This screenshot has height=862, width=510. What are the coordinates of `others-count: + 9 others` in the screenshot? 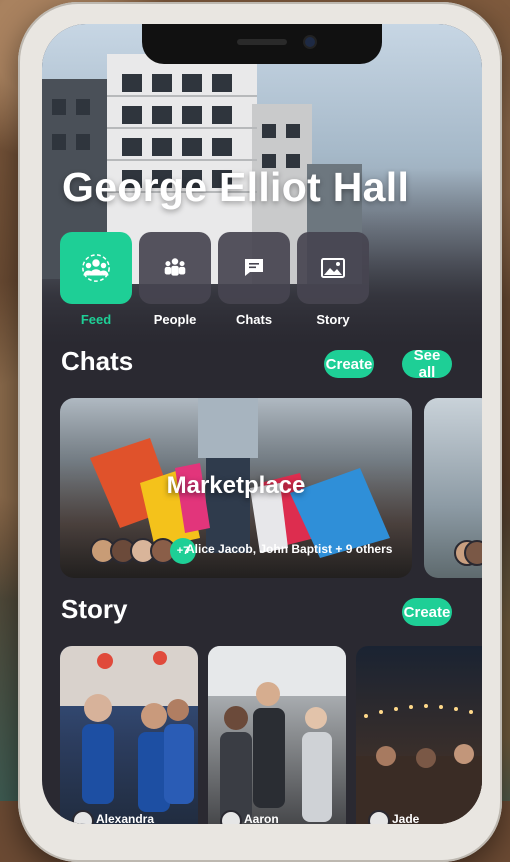 It's located at (364, 549).